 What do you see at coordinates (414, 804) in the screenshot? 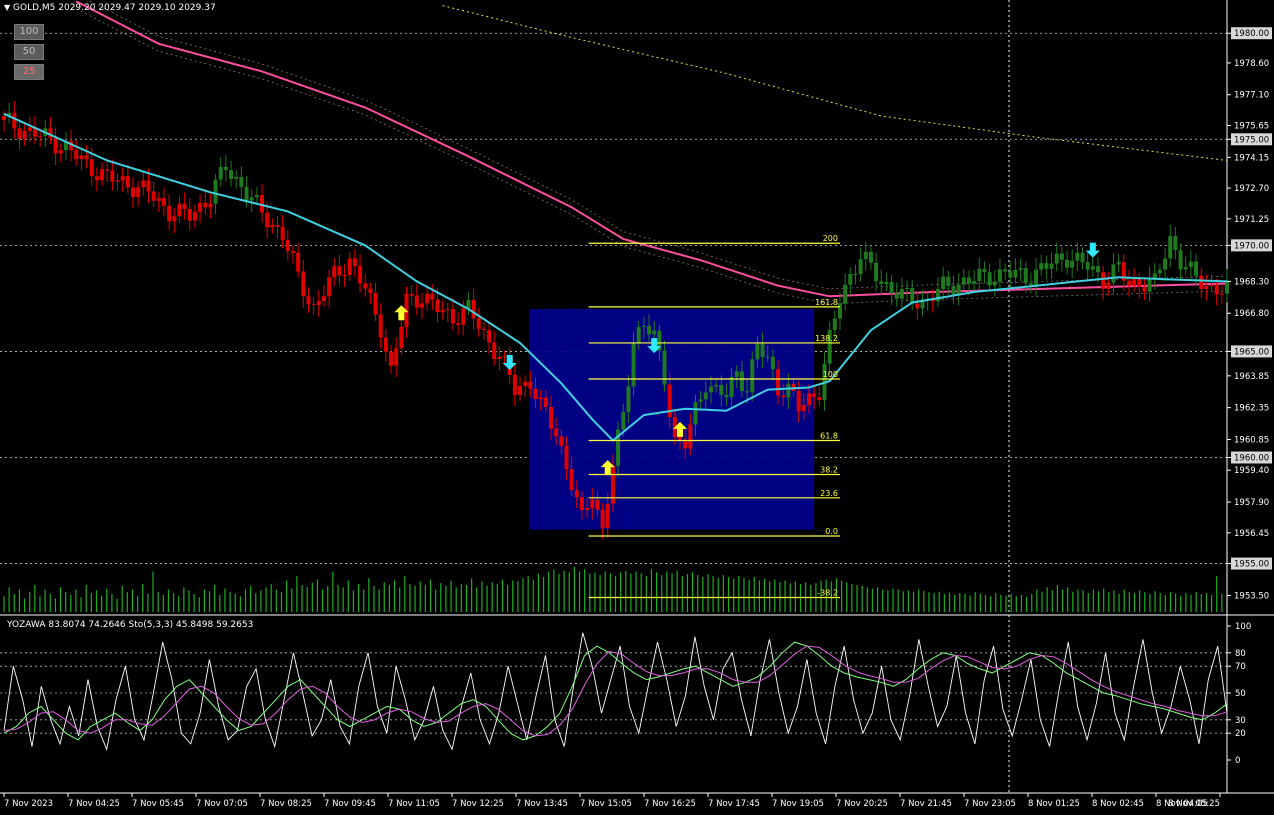
I see `time-tick-label: 7 Nov 11:05` at bounding box center [414, 804].